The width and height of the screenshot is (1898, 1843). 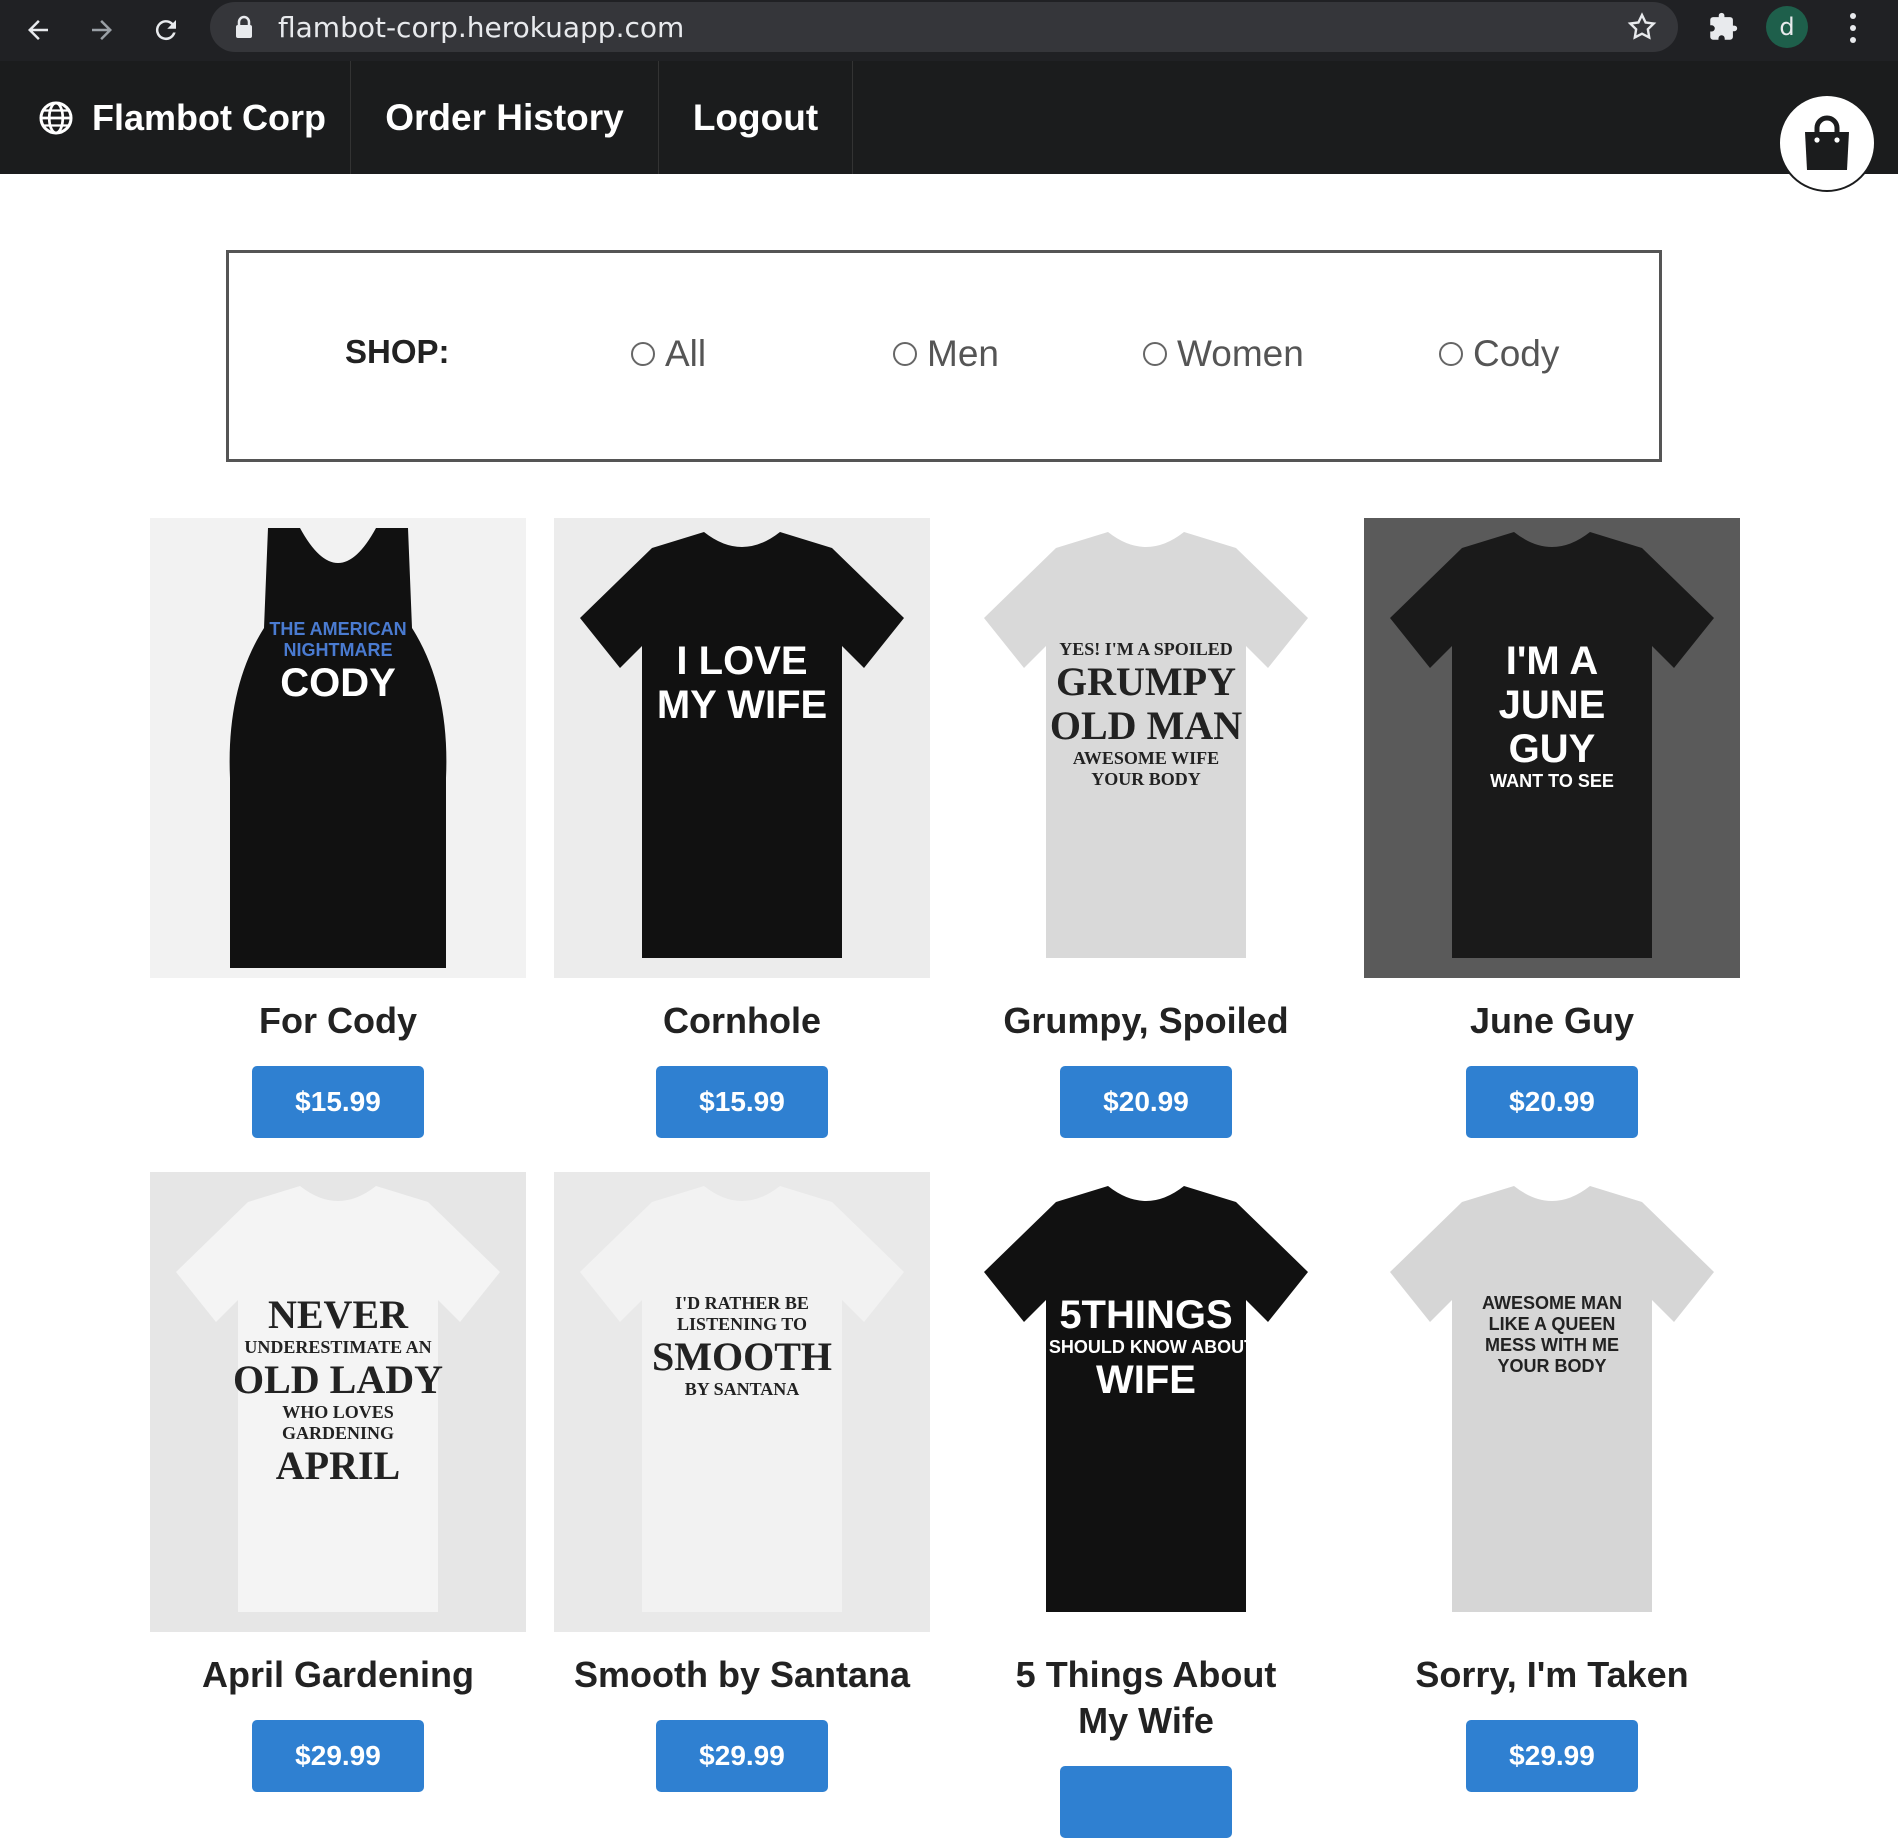 I want to click on filter-men-radio: Men, so click(x=946, y=354).